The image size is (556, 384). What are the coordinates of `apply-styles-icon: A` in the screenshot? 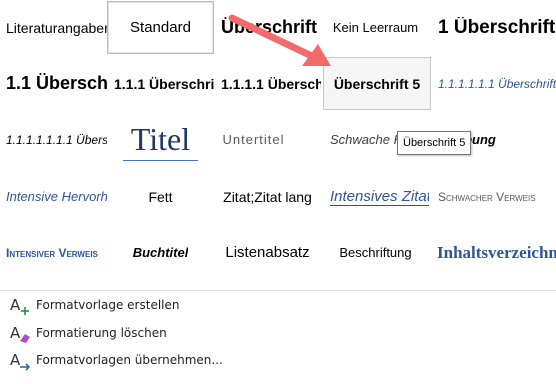 It's located at (20, 360).